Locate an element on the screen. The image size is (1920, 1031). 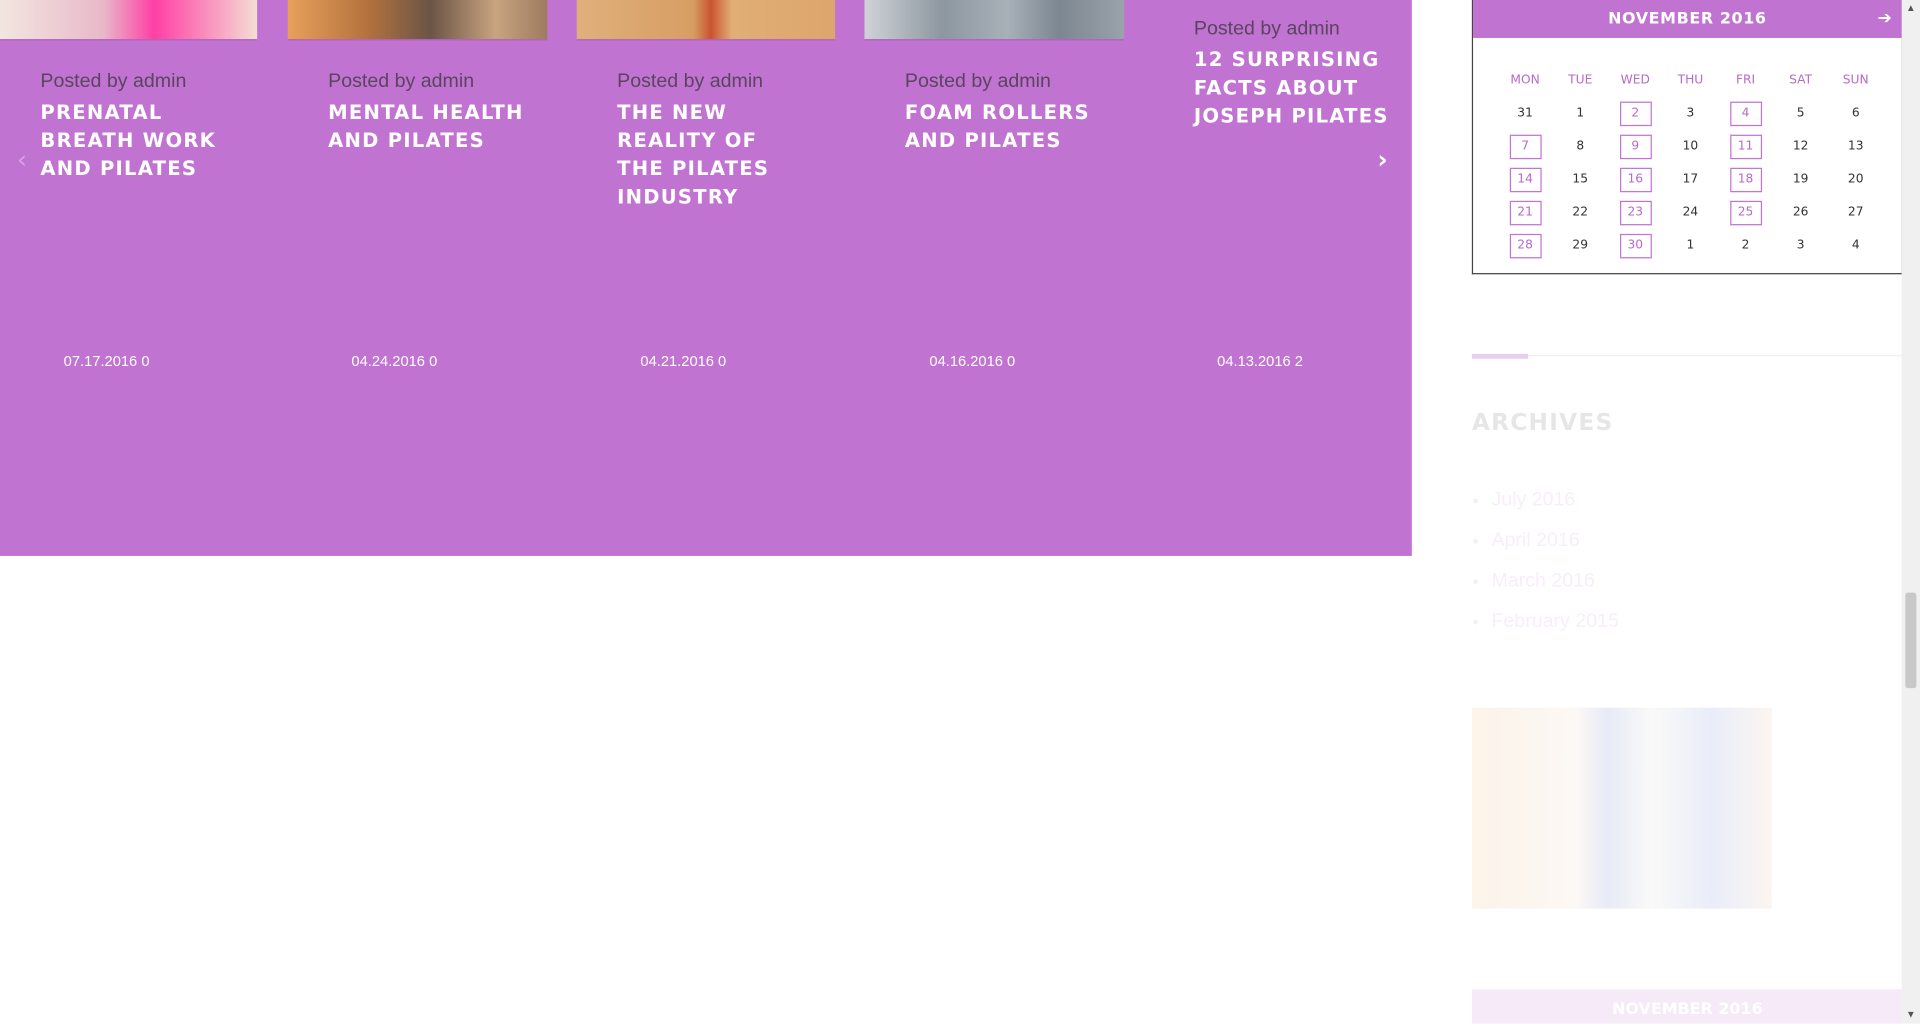
calendar-day-number: 6 is located at coordinates (1855, 113).